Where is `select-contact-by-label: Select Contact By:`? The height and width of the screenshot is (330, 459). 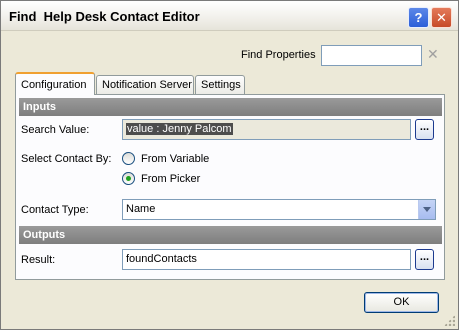
select-contact-by-label: Select Contact By: is located at coordinates (66, 159).